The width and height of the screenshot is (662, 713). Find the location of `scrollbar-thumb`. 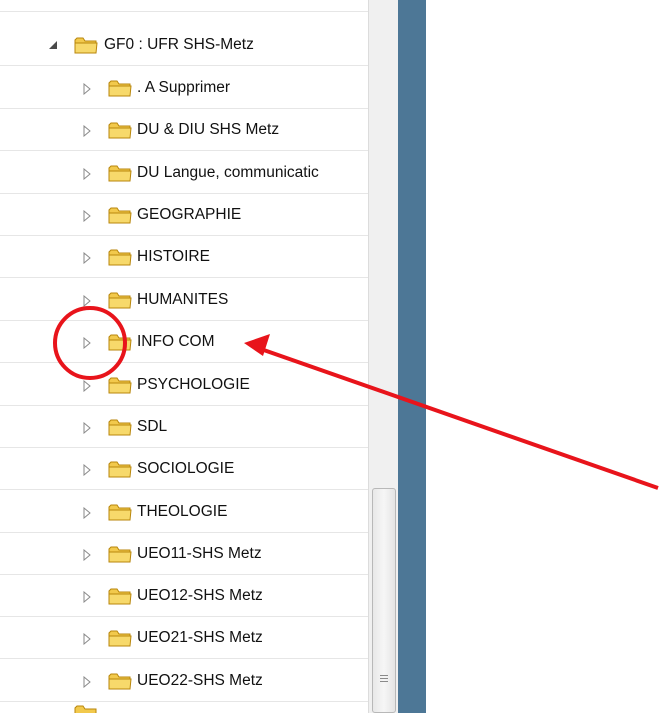

scrollbar-thumb is located at coordinates (384, 600).